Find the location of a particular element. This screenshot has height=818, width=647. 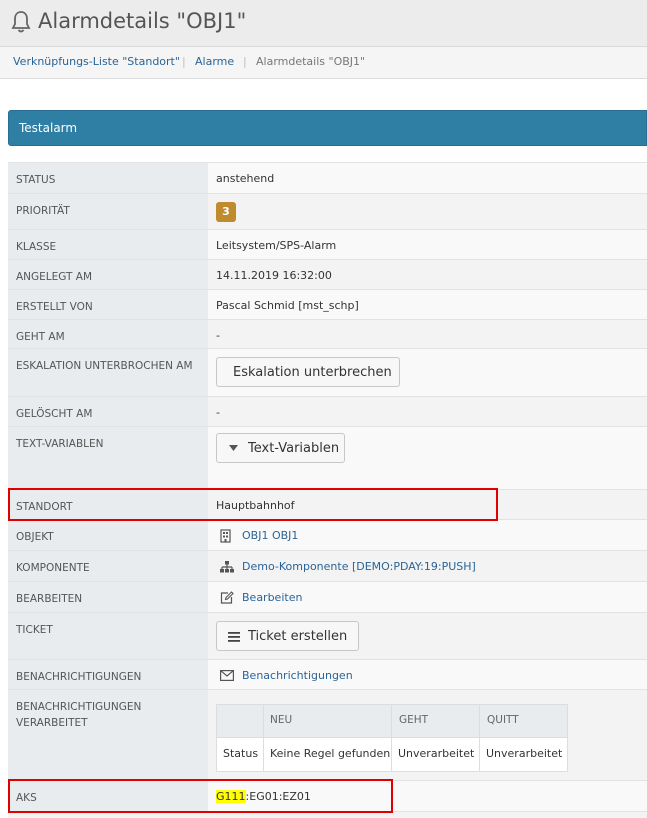

priority-badge: 3 is located at coordinates (226, 212).